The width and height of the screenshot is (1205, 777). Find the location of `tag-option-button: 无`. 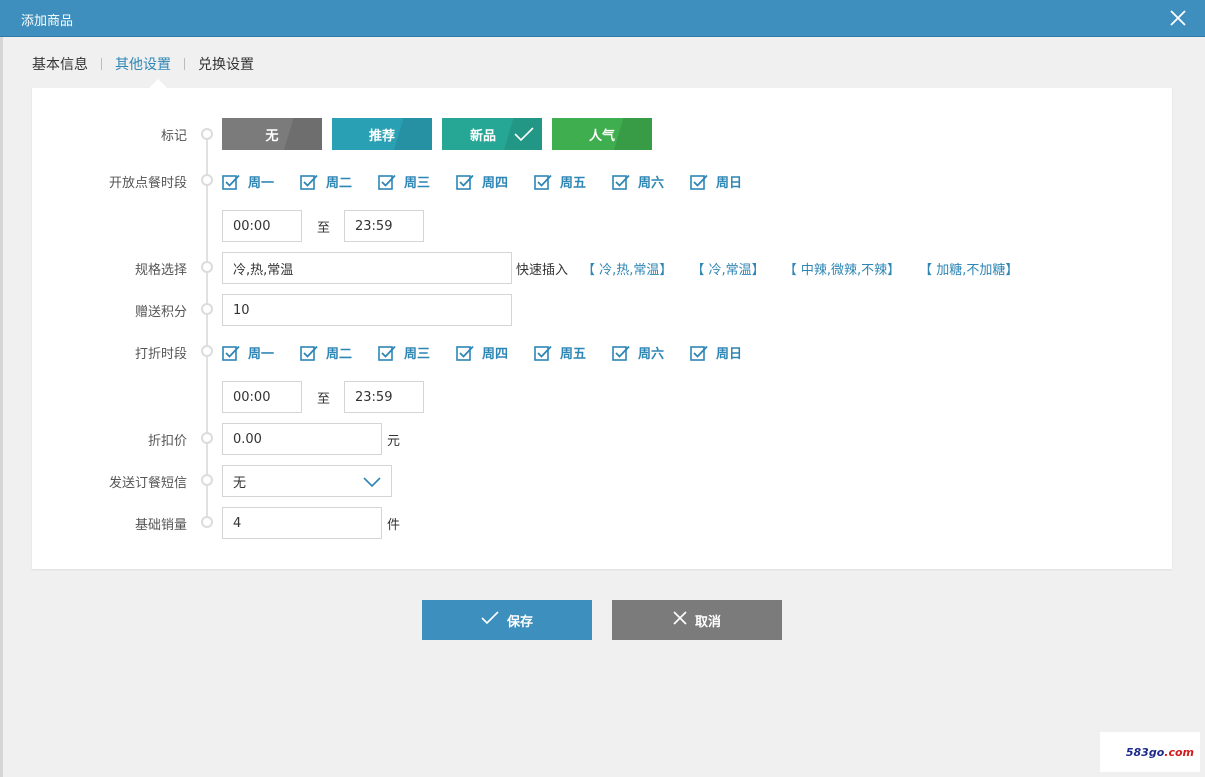

tag-option-button: 无 is located at coordinates (272, 134).